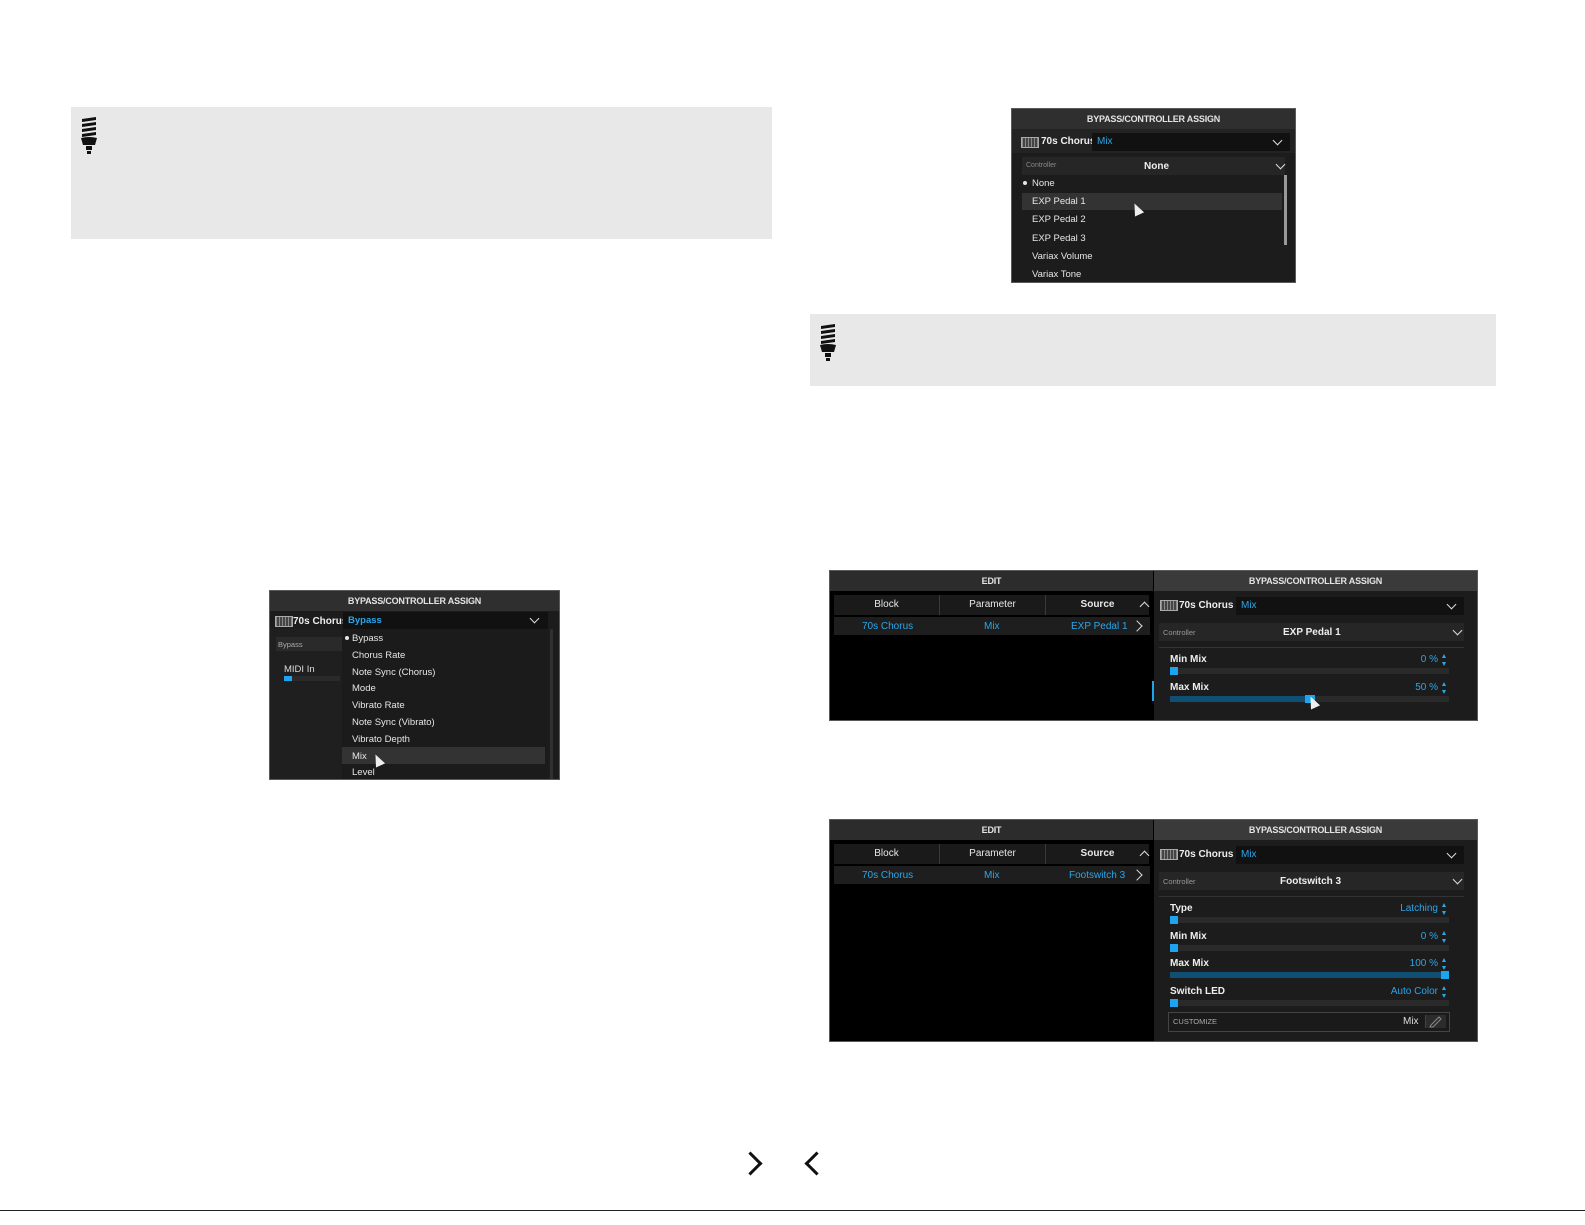  What do you see at coordinates (445, 620) in the screenshot?
I see `param-select: Bypass` at bounding box center [445, 620].